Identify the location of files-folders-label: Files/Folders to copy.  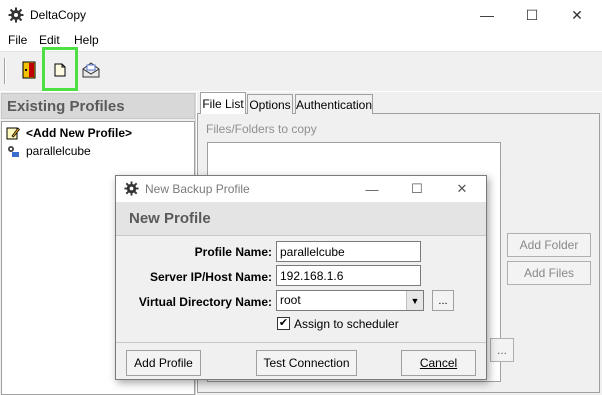
(261, 129).